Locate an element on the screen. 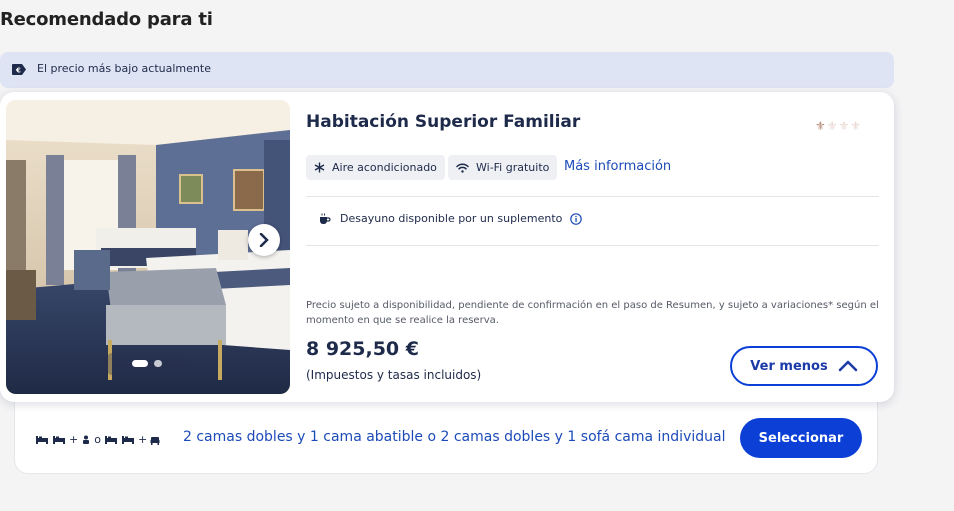  amenity-air-conditioning: Aire acondicionado is located at coordinates (375, 167).